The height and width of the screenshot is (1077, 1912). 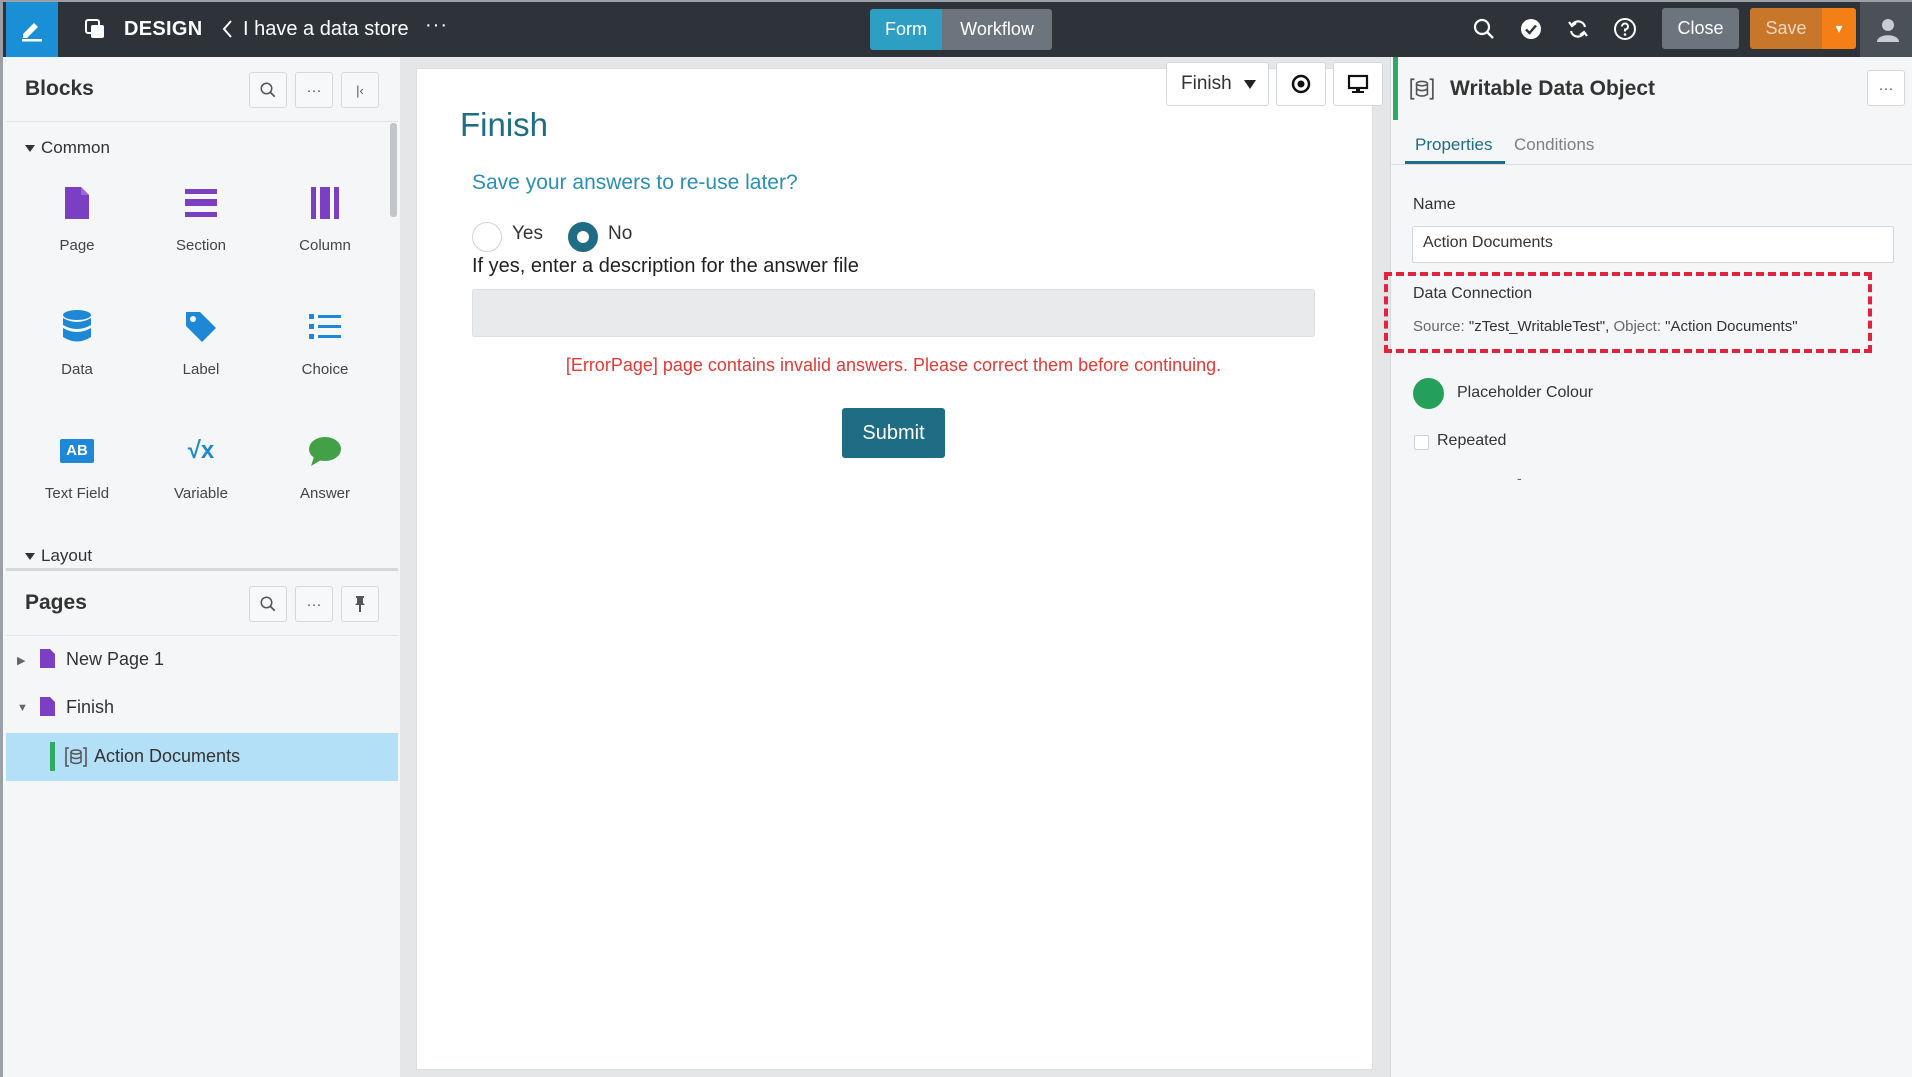 I want to click on placeholder-colour-swatch, so click(x=1428, y=393).